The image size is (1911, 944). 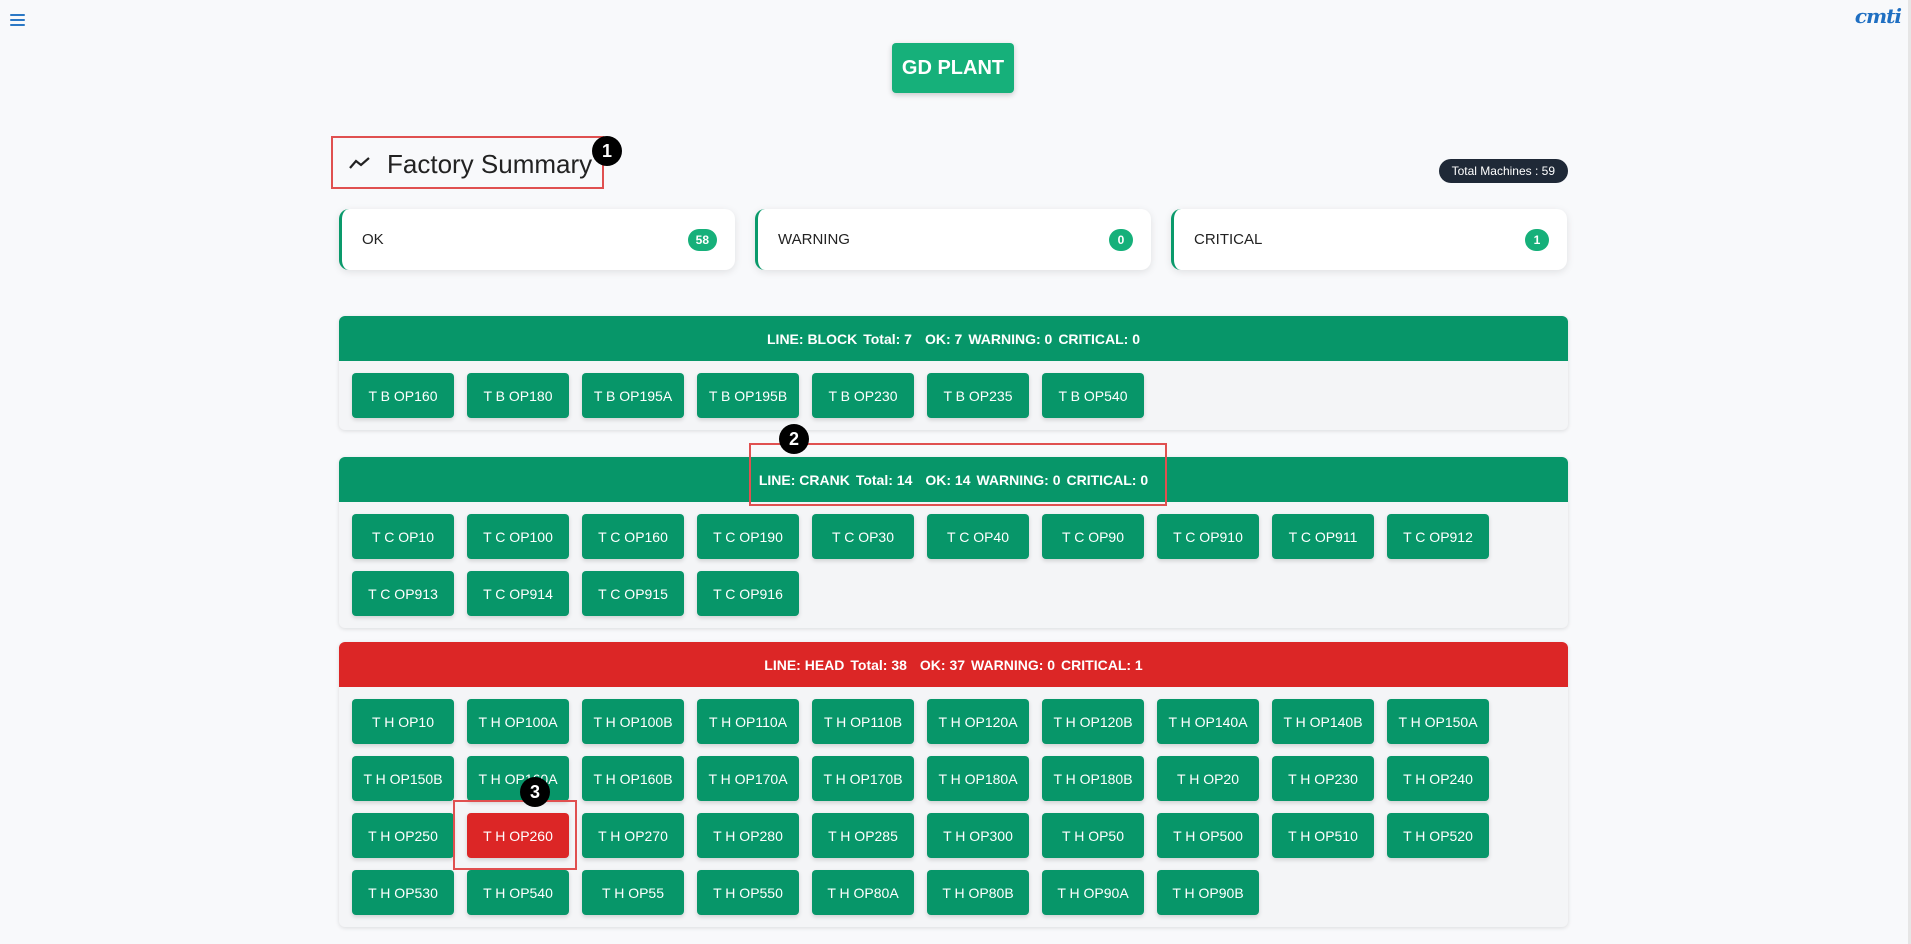 I want to click on machine-button: T C OP190, so click(x=748, y=536).